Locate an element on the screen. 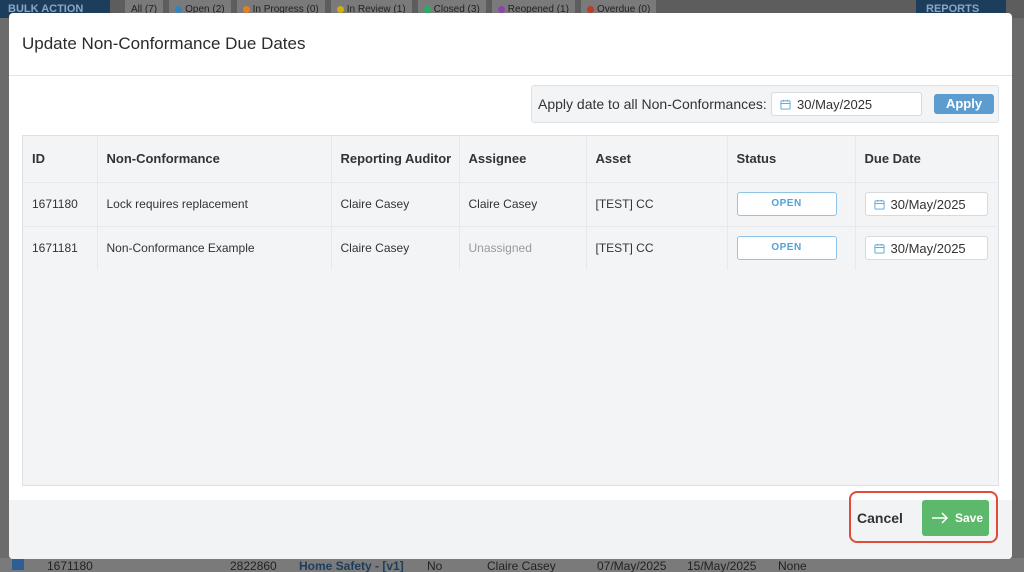  apply-date-label: Apply date to all Non-Conformances: is located at coordinates (652, 104).